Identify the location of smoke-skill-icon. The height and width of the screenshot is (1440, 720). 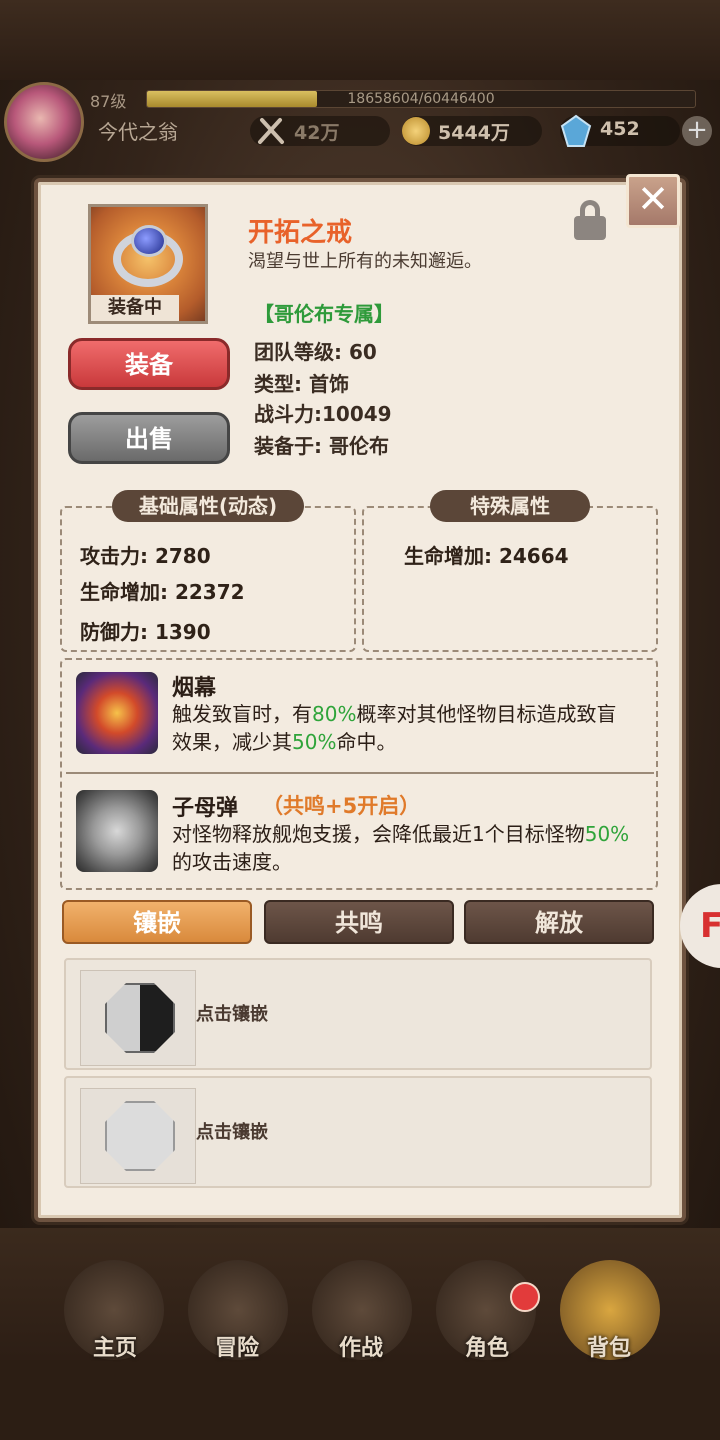
(117, 713).